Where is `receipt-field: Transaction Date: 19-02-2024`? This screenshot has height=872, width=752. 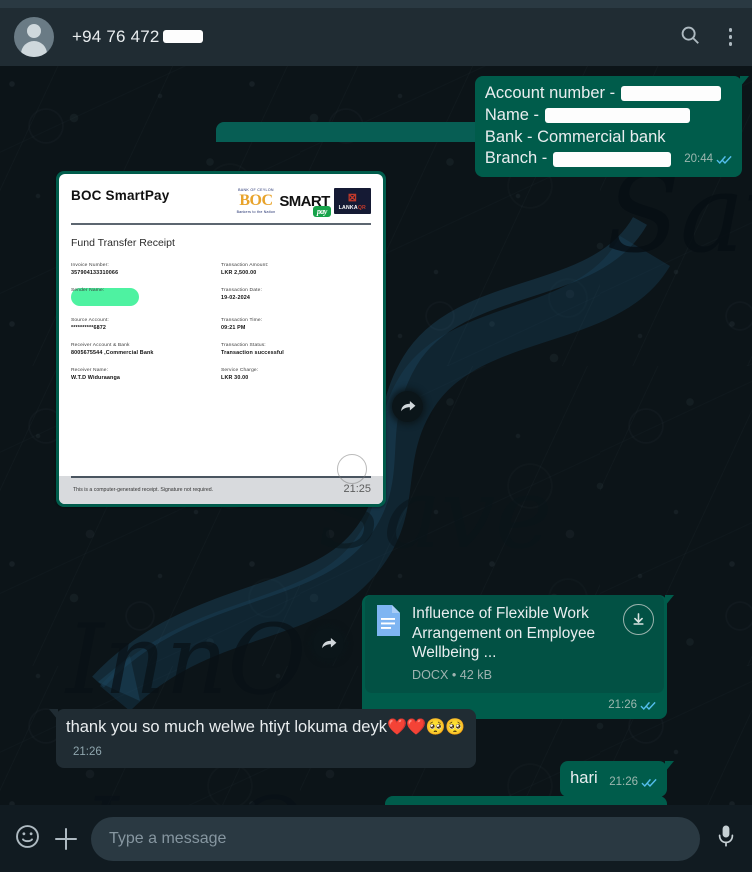 receipt-field: Transaction Date: 19-02-2024 is located at coordinates (241, 294).